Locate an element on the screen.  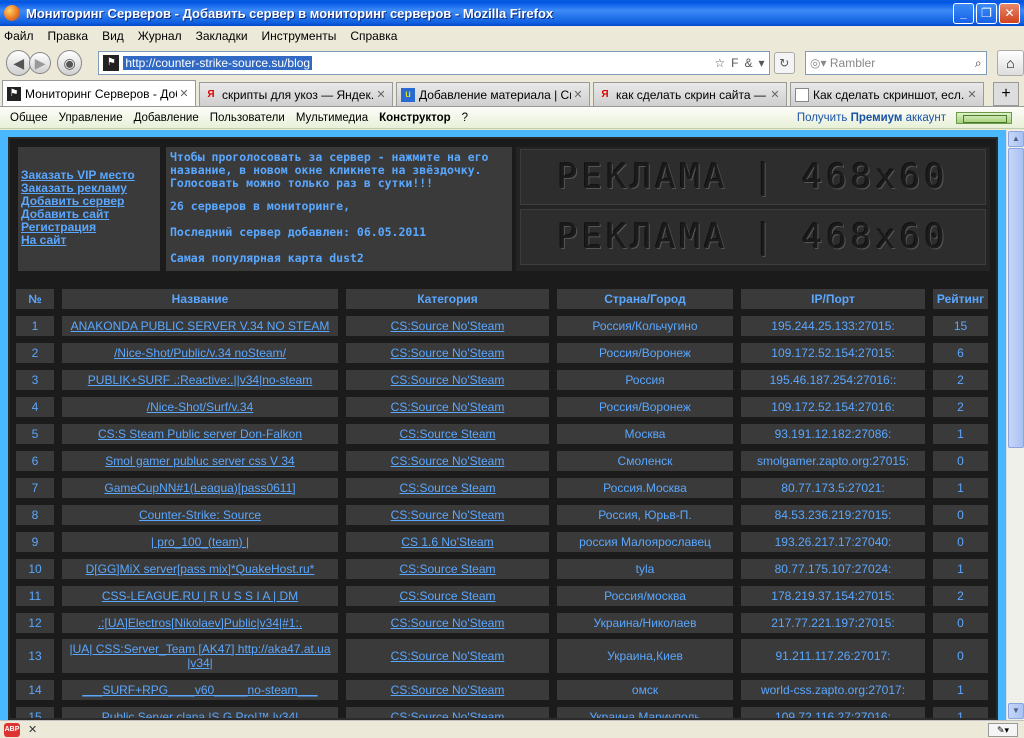
ucoz-users: Пользователи is located at coordinates (247, 118).